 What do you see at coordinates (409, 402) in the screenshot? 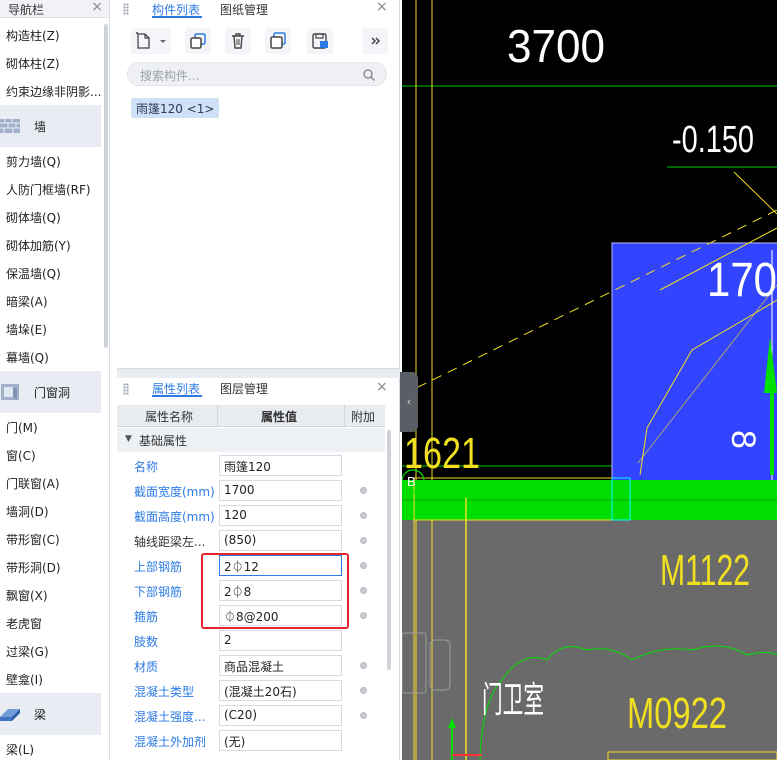
I see `collapse-panel-button: ‹` at bounding box center [409, 402].